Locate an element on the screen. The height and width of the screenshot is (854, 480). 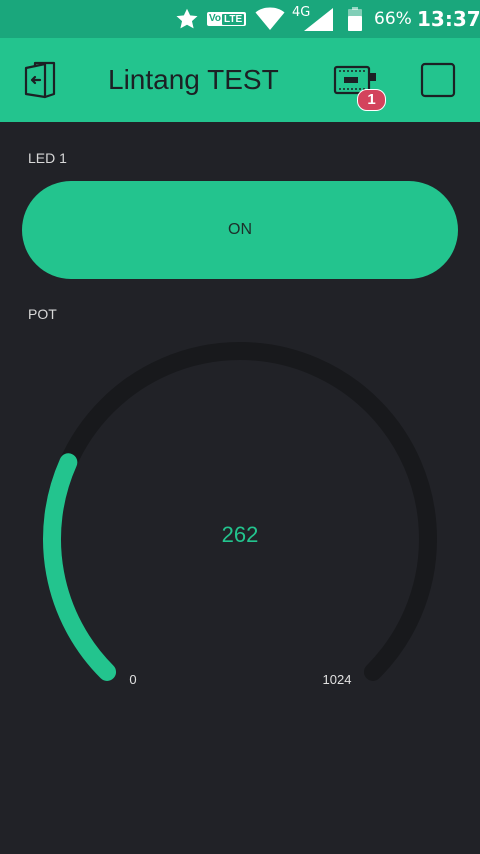
status-bar: Vo LTE 4G 66% 13:37 is located at coordinates (240, 19).